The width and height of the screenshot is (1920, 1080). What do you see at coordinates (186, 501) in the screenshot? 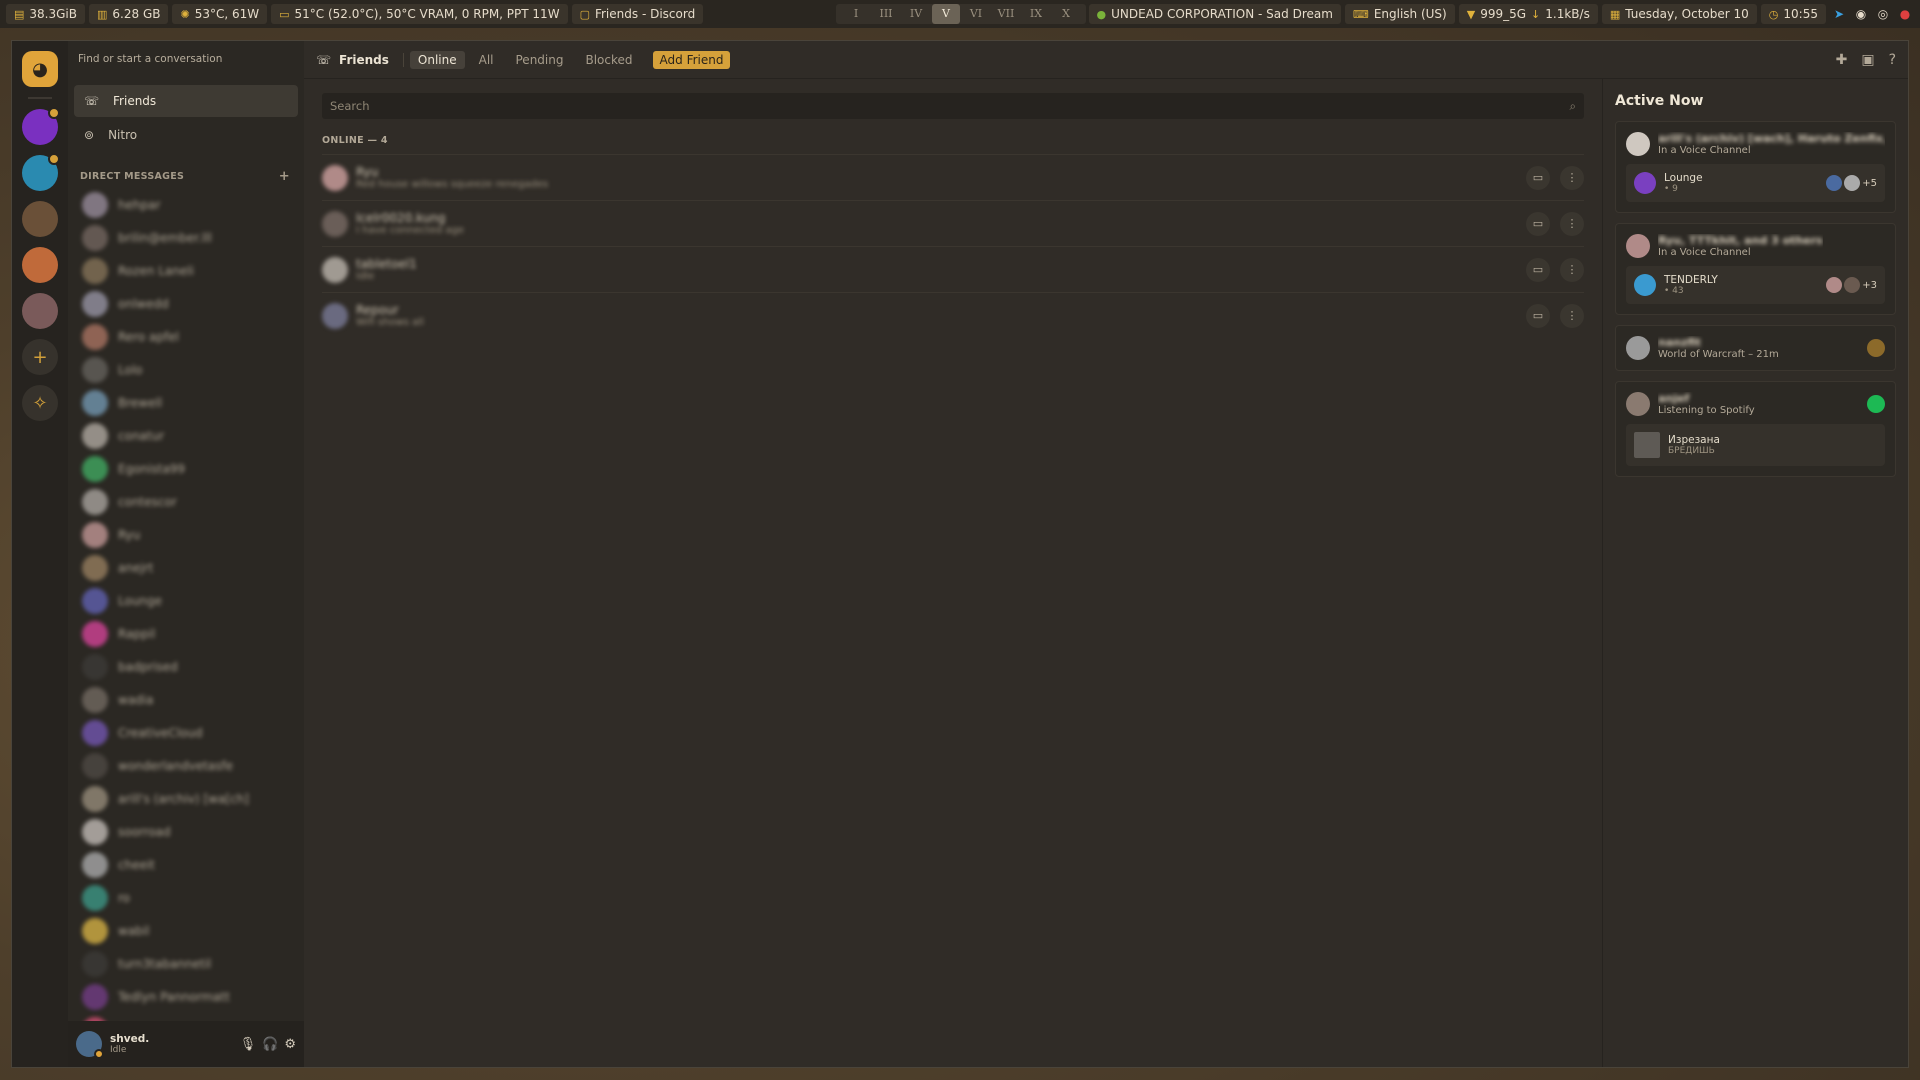
I see `dm-list-item: contescor` at bounding box center [186, 501].